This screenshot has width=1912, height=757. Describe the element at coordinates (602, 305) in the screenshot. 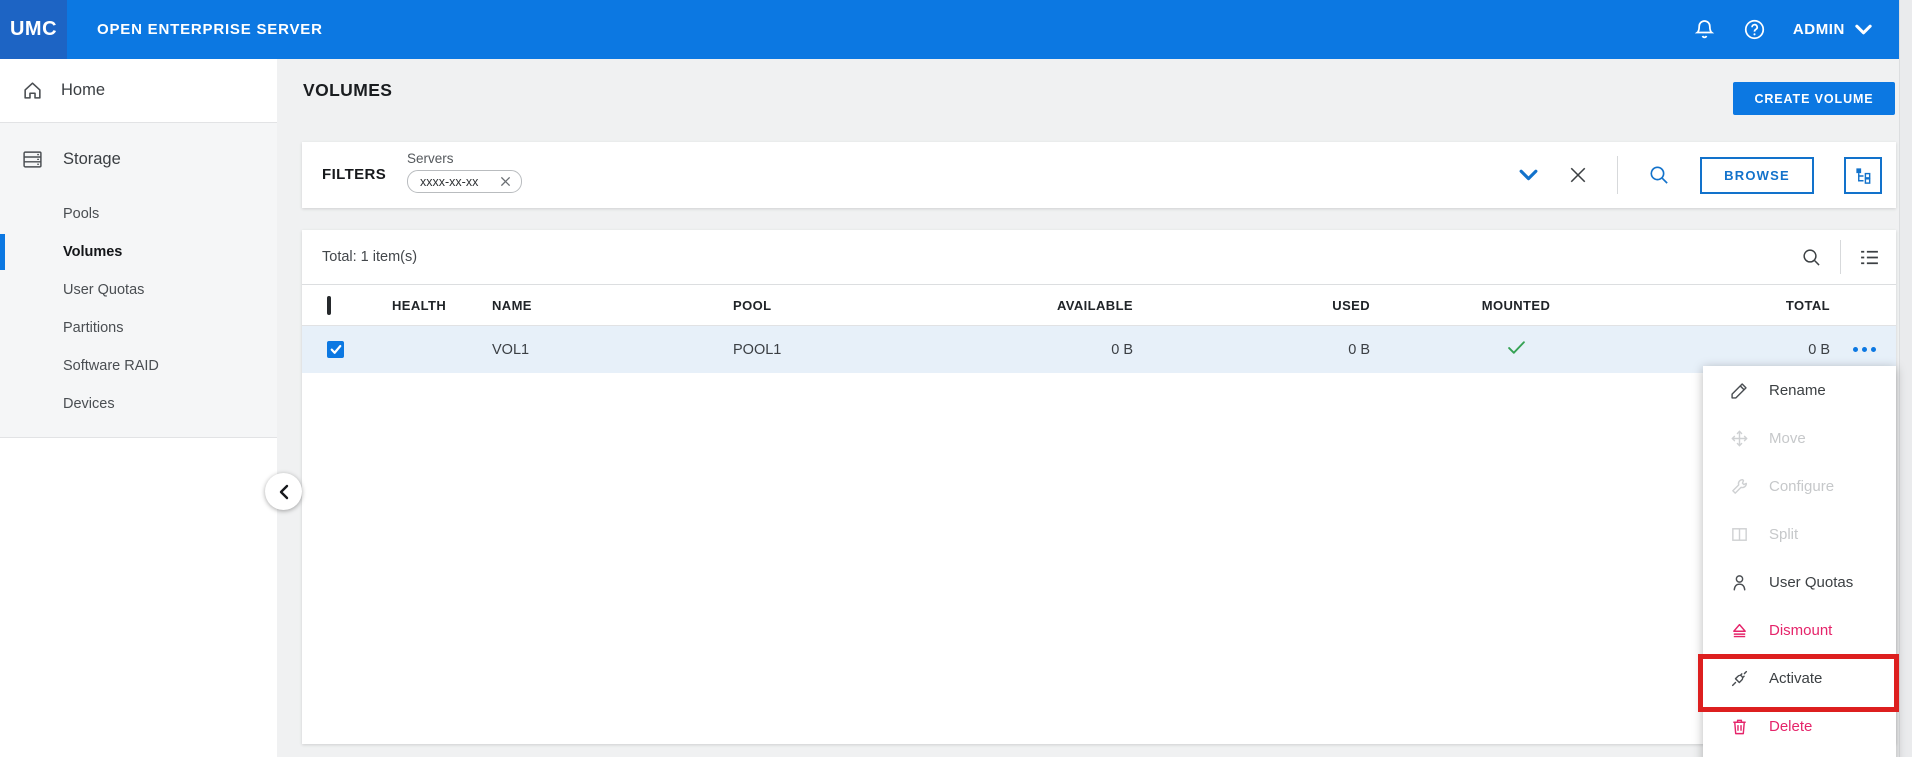

I see `column-header-name: NAME` at that location.